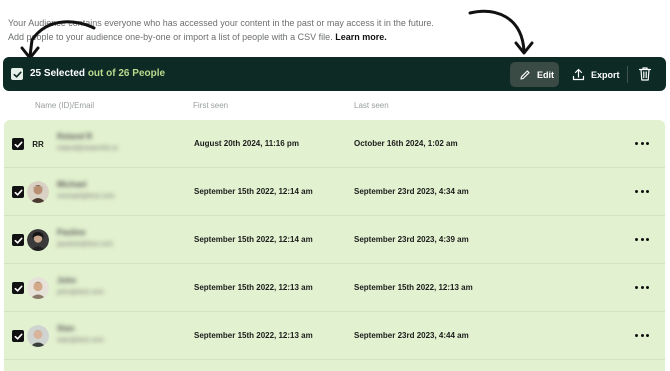 This screenshot has height=371, width=670. I want to click on column-header-first-seen: First seen, so click(210, 105).